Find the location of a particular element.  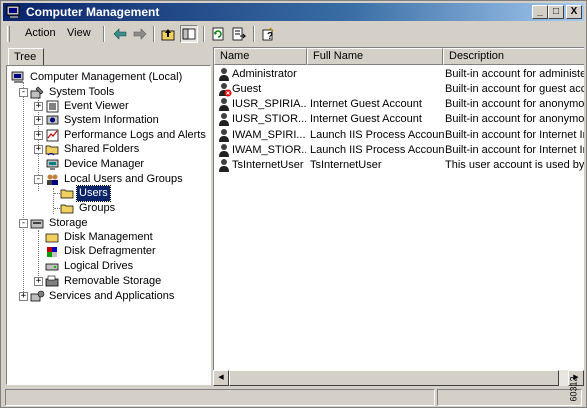

figure-id: 60312 is located at coordinates (578, 390).